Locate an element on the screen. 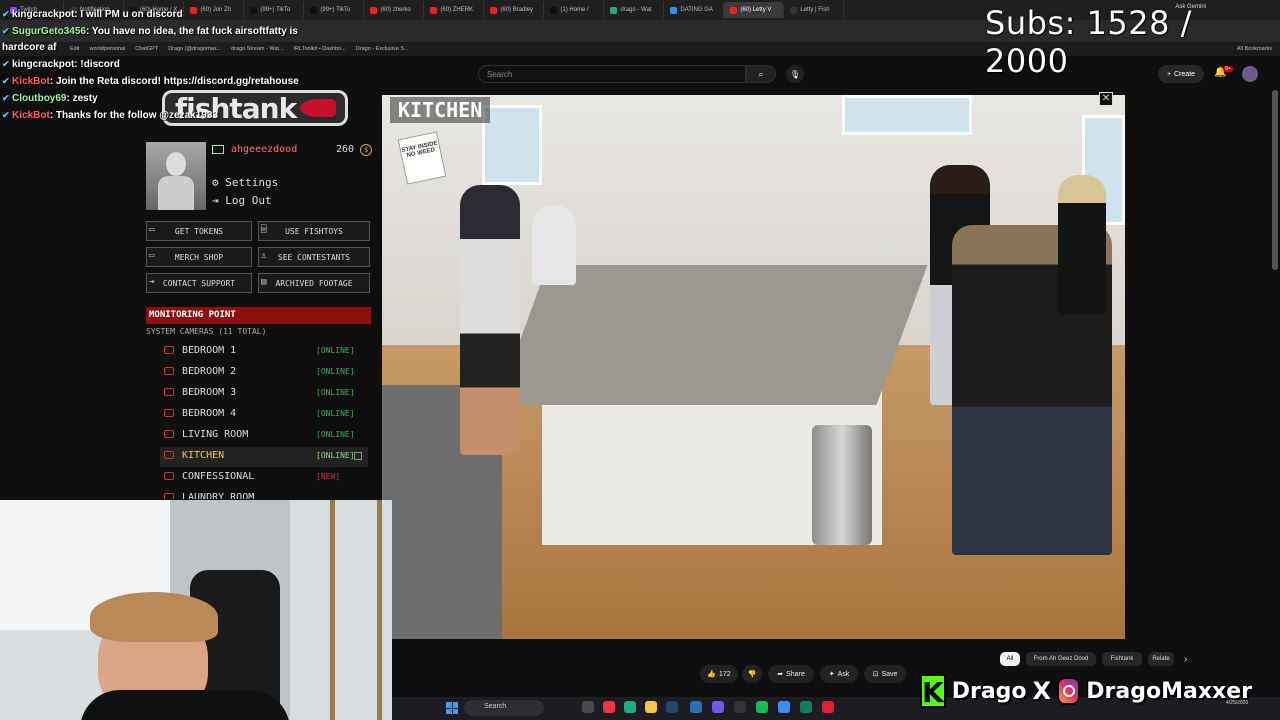 Image resolution: width=1280 pixels, height=720 pixels. webcam-streamer-shirt is located at coordinates (185, 705).